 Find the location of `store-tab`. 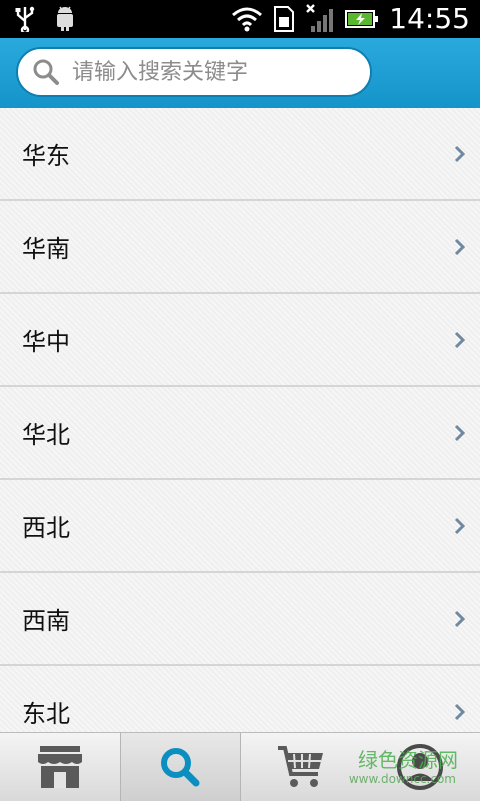

store-tab is located at coordinates (60, 767).